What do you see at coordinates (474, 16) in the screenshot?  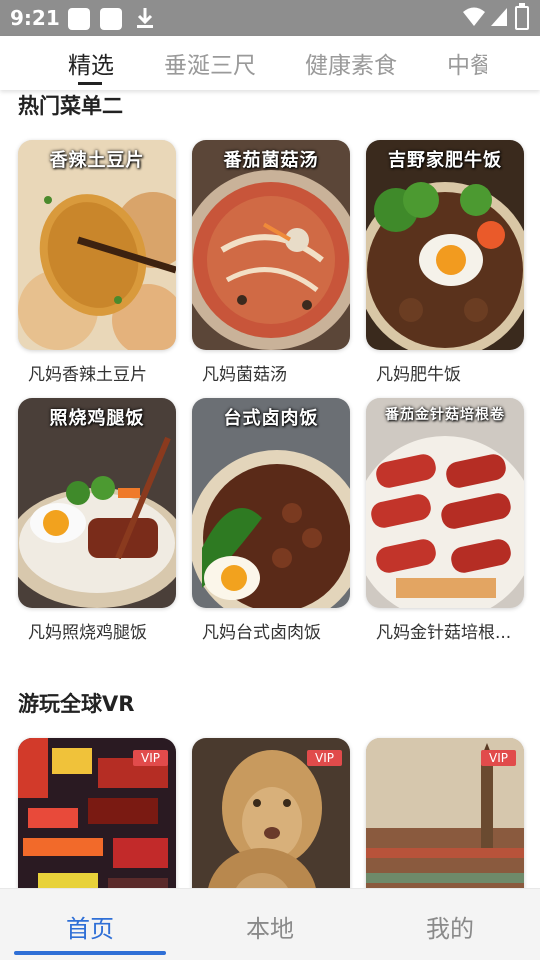 I see `wifi-icon` at bounding box center [474, 16].